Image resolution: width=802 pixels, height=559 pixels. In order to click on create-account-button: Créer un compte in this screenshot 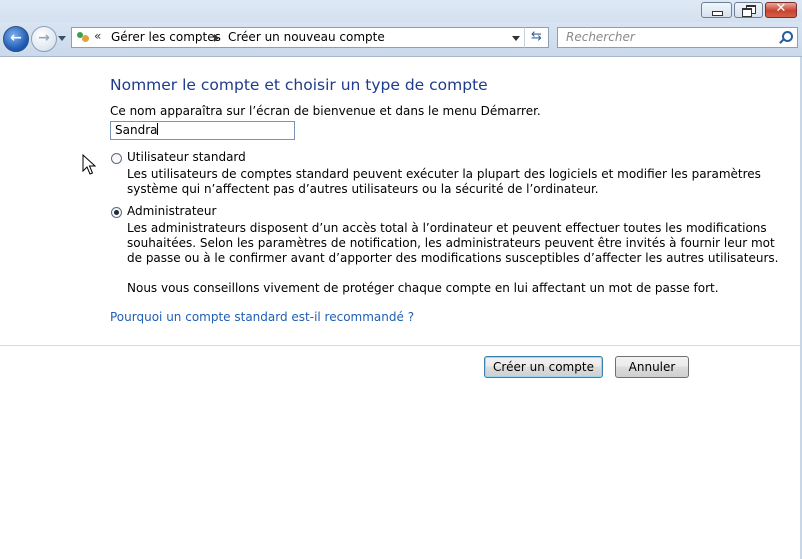, I will do `click(543, 367)`.